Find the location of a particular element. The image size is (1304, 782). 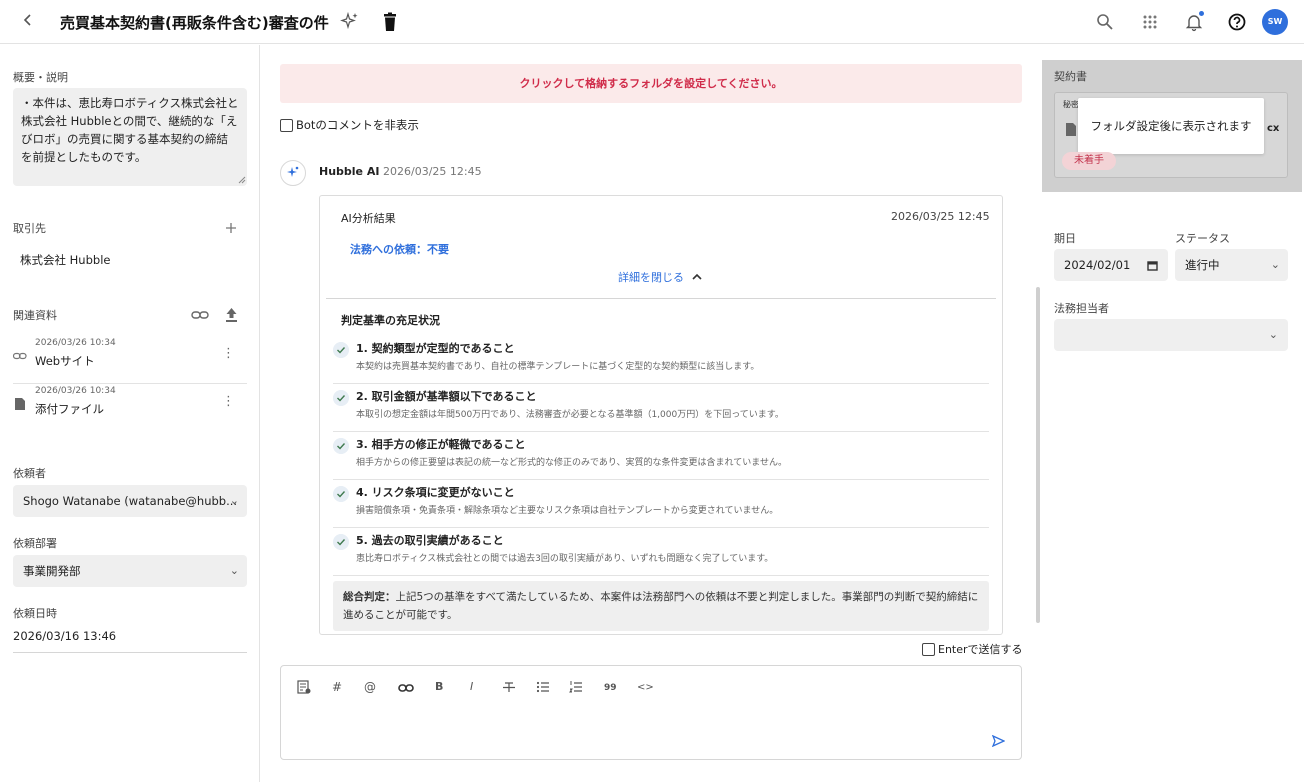

requester-label: 依頼者 is located at coordinates (29, 473).